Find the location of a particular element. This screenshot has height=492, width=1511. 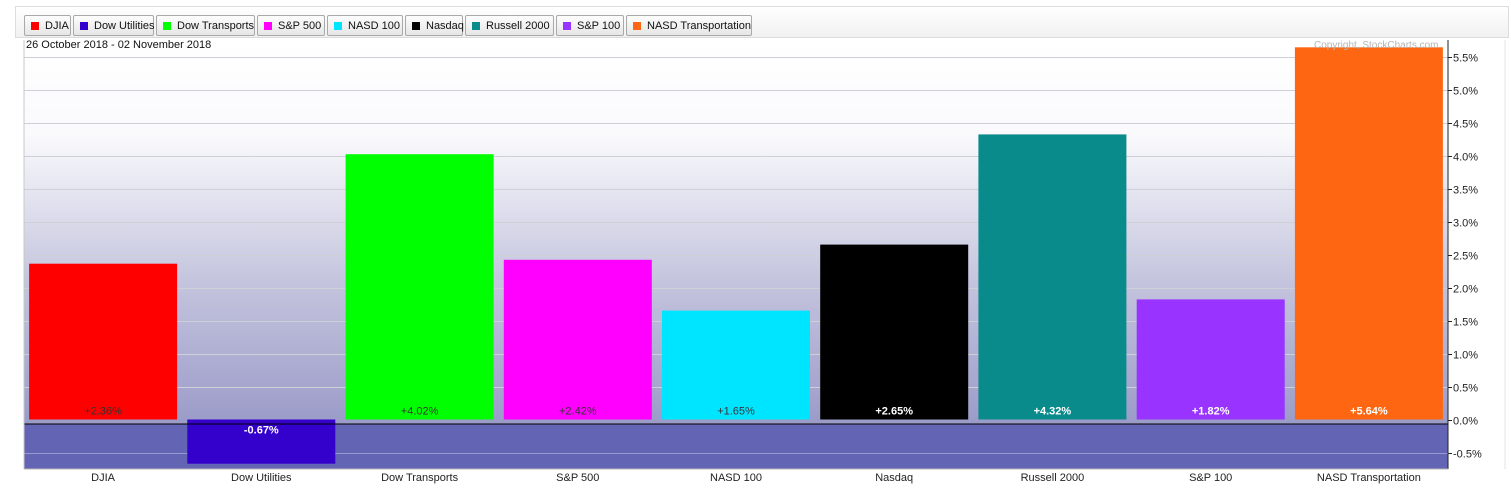

y-tick-label: 4.5% is located at coordinates (1465, 125).